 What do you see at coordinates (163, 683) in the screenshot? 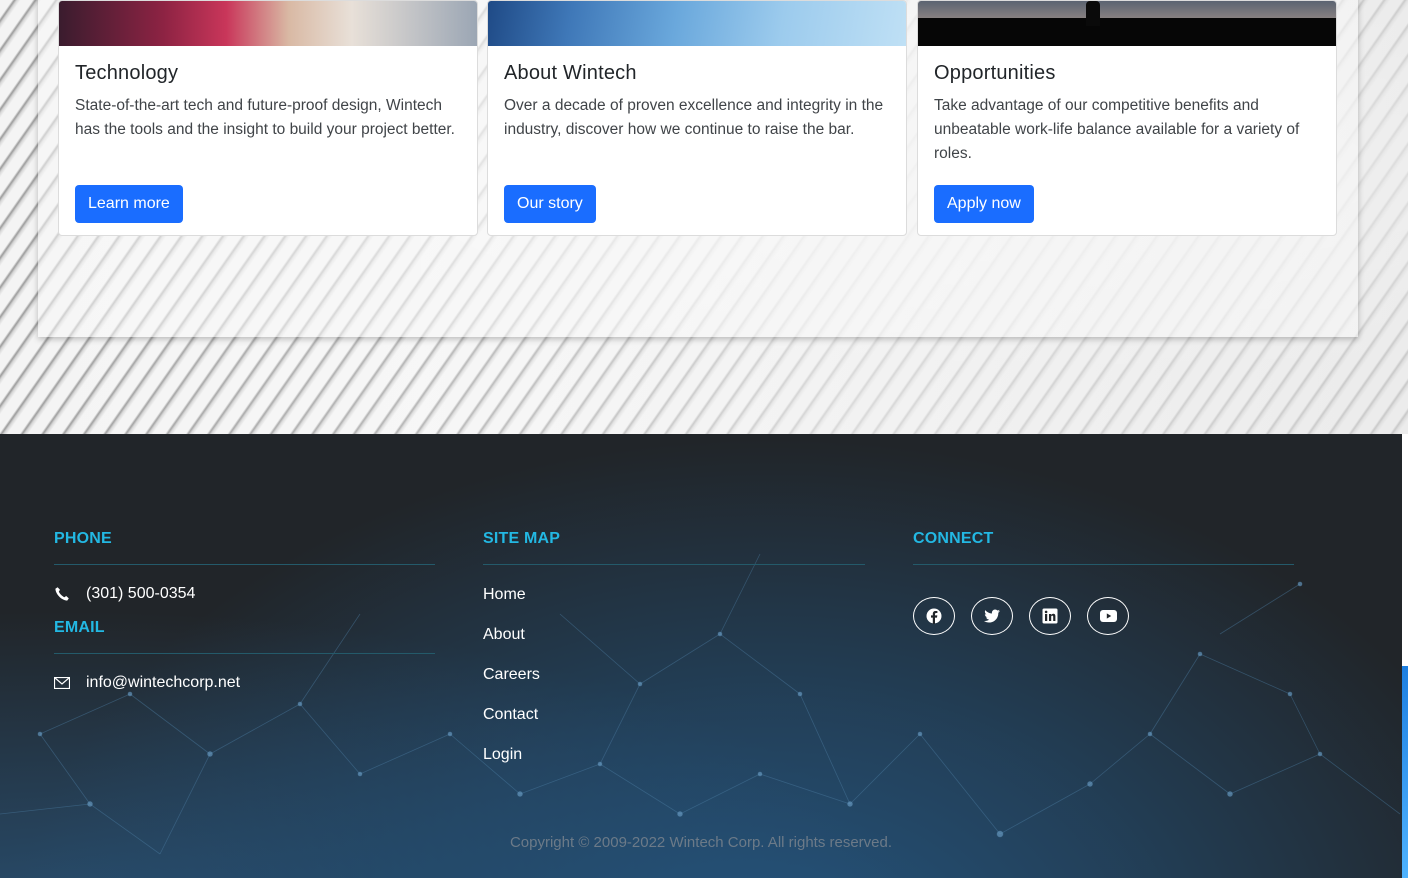
I see `email-address: info@wintechcorp.net` at bounding box center [163, 683].